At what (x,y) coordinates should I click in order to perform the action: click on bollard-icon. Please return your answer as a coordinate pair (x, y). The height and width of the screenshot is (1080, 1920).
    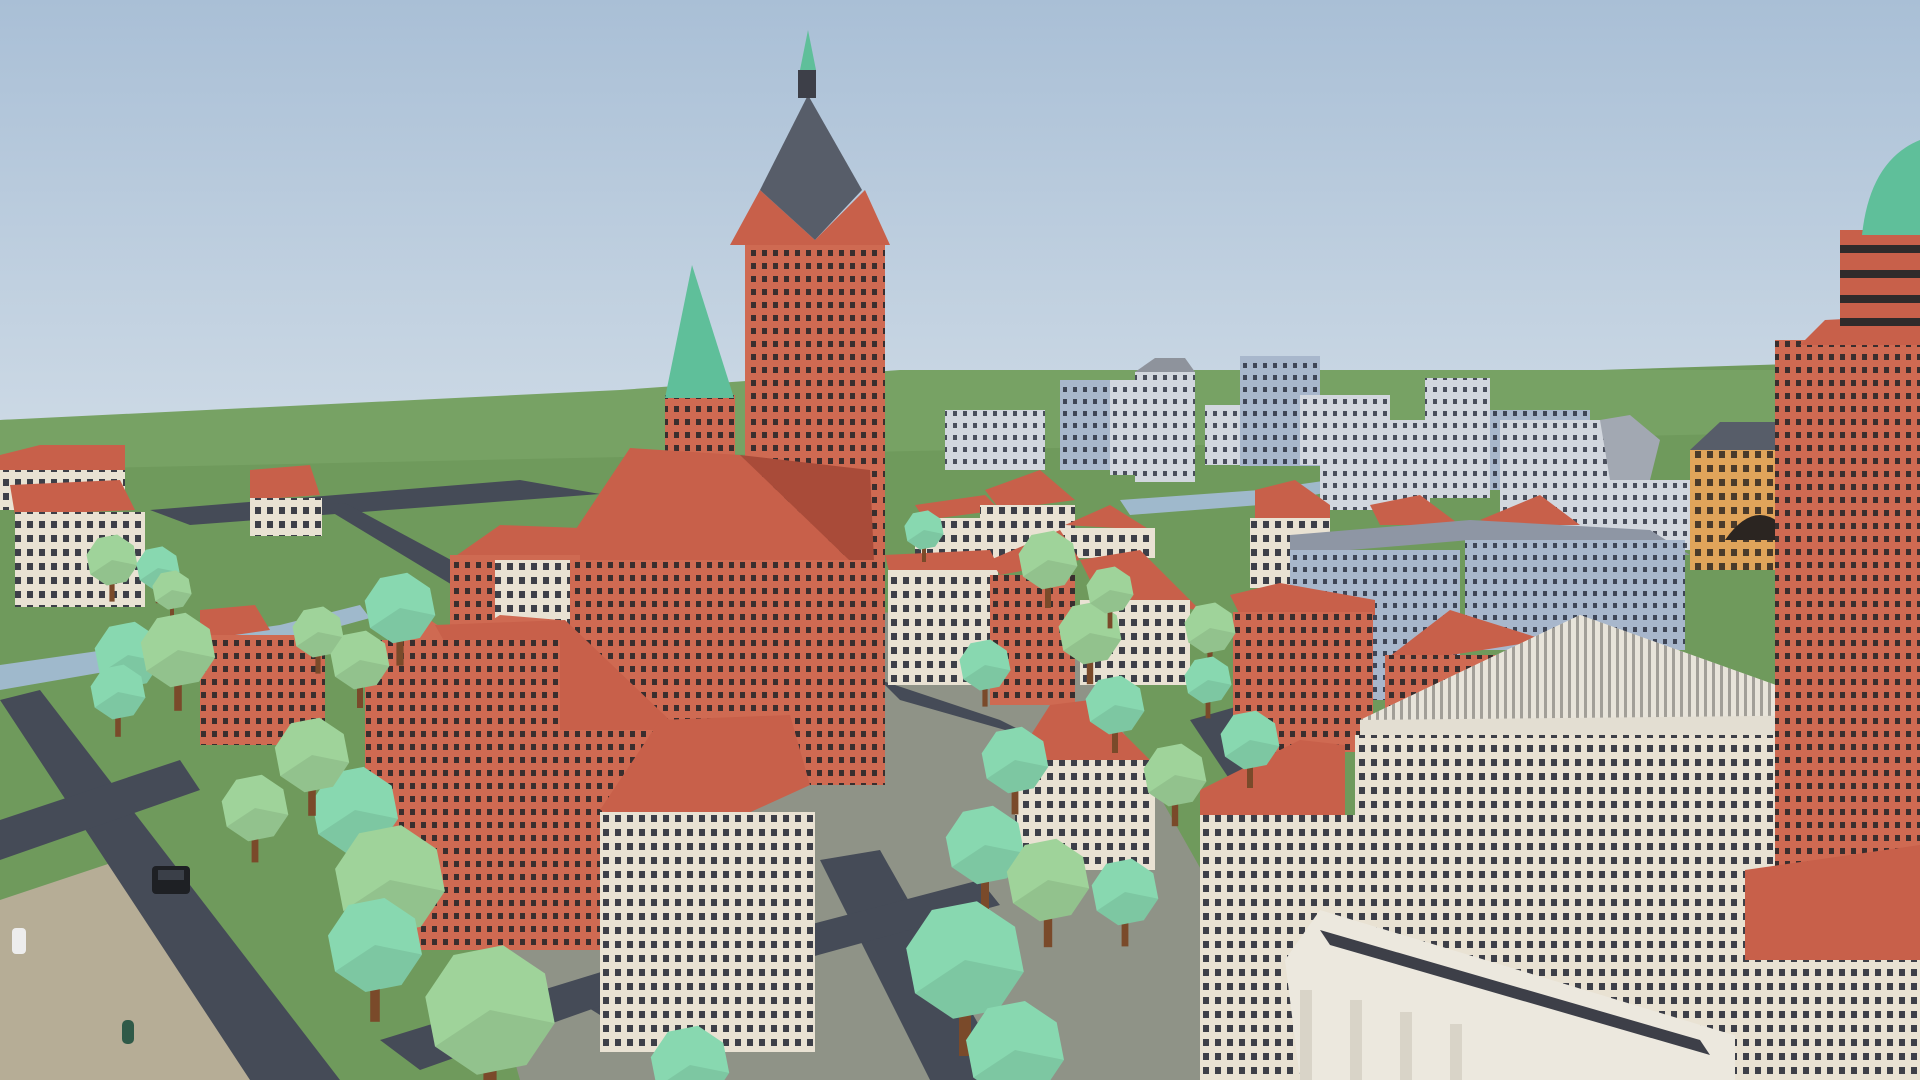
    Looking at the image, I should click on (128, 1032).